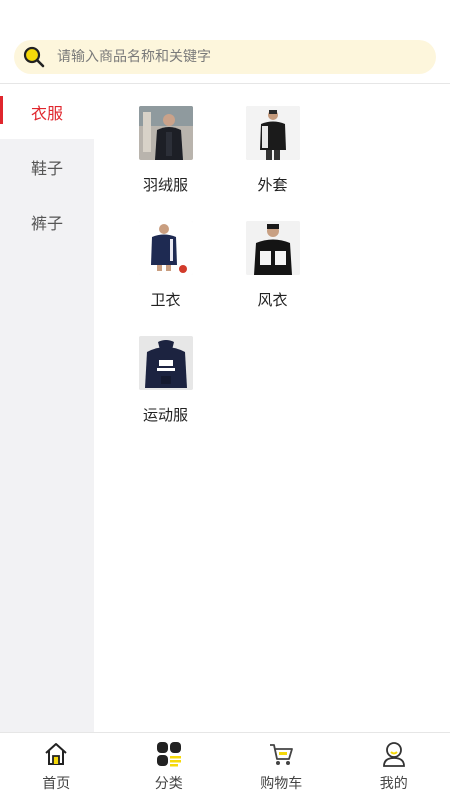 The image size is (450, 800). Describe the element at coordinates (272, 300) in the screenshot. I see `subcategory-label: 风衣` at that location.